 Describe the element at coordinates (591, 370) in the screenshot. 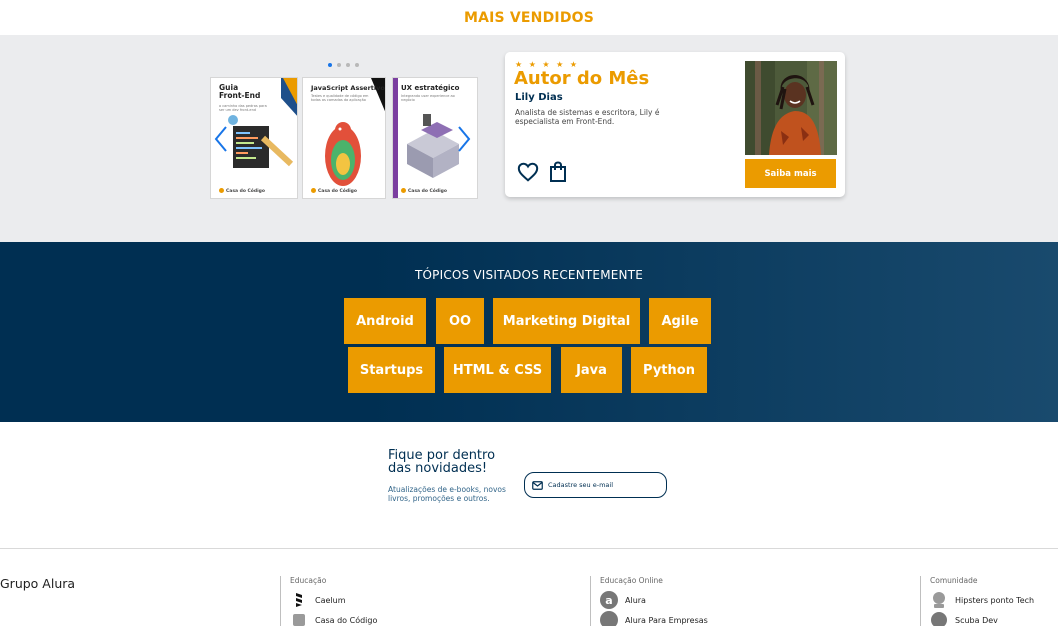

I see `topic-tag-java: Java` at that location.